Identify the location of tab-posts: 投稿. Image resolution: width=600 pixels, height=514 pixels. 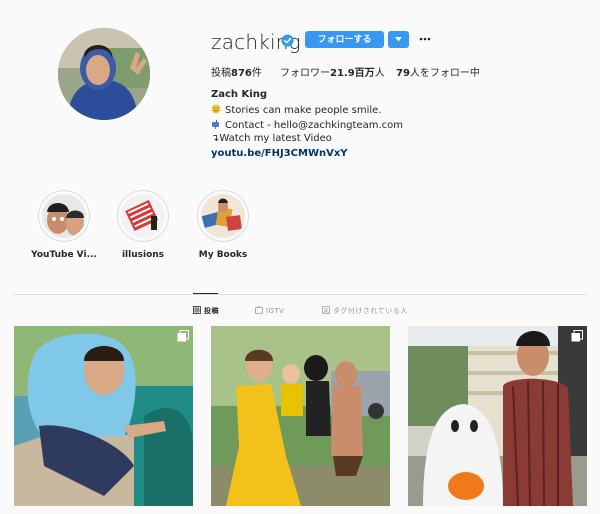
(206, 311).